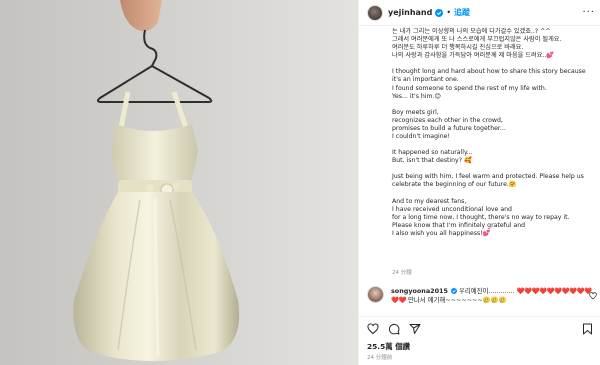 The width and height of the screenshot is (600, 365). I want to click on author-avatar, so click(375, 12).